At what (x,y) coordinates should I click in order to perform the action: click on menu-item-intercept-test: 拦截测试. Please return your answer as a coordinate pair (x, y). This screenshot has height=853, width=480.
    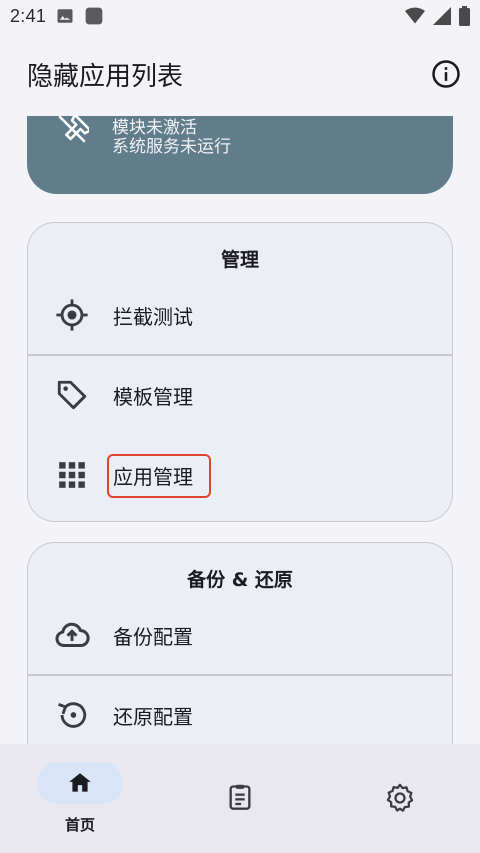
    Looking at the image, I should click on (240, 315).